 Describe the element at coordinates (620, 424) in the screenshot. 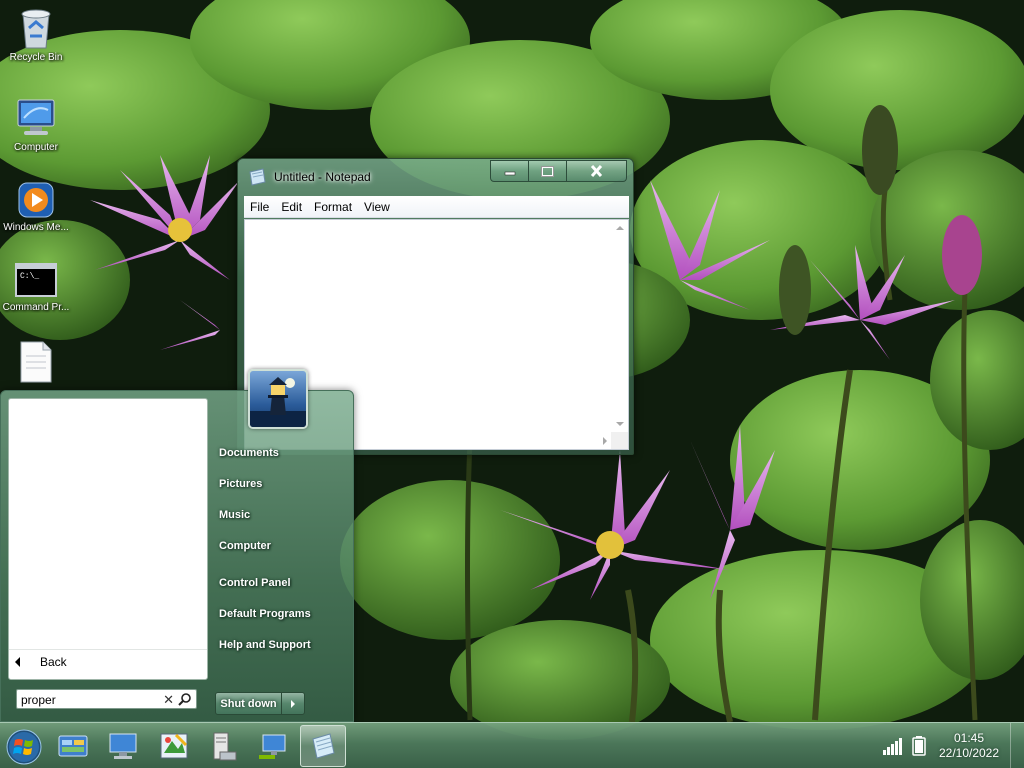

I see `scroll-down-arrow` at that location.